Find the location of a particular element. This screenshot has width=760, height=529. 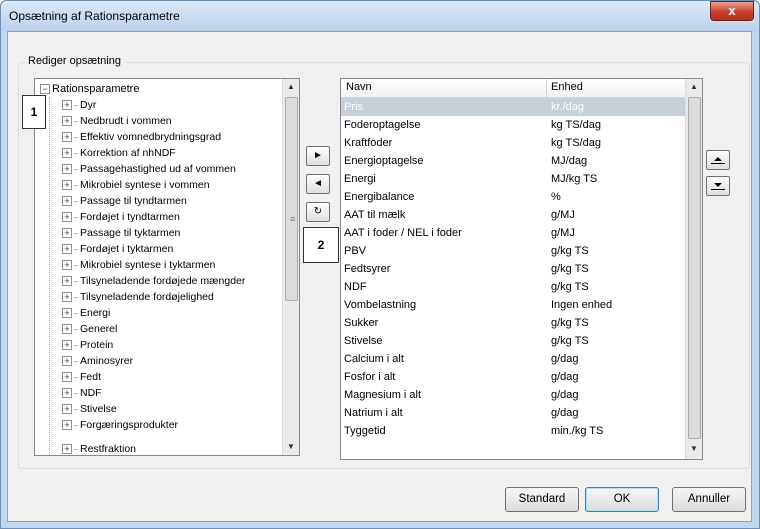

move-up-button is located at coordinates (718, 160).